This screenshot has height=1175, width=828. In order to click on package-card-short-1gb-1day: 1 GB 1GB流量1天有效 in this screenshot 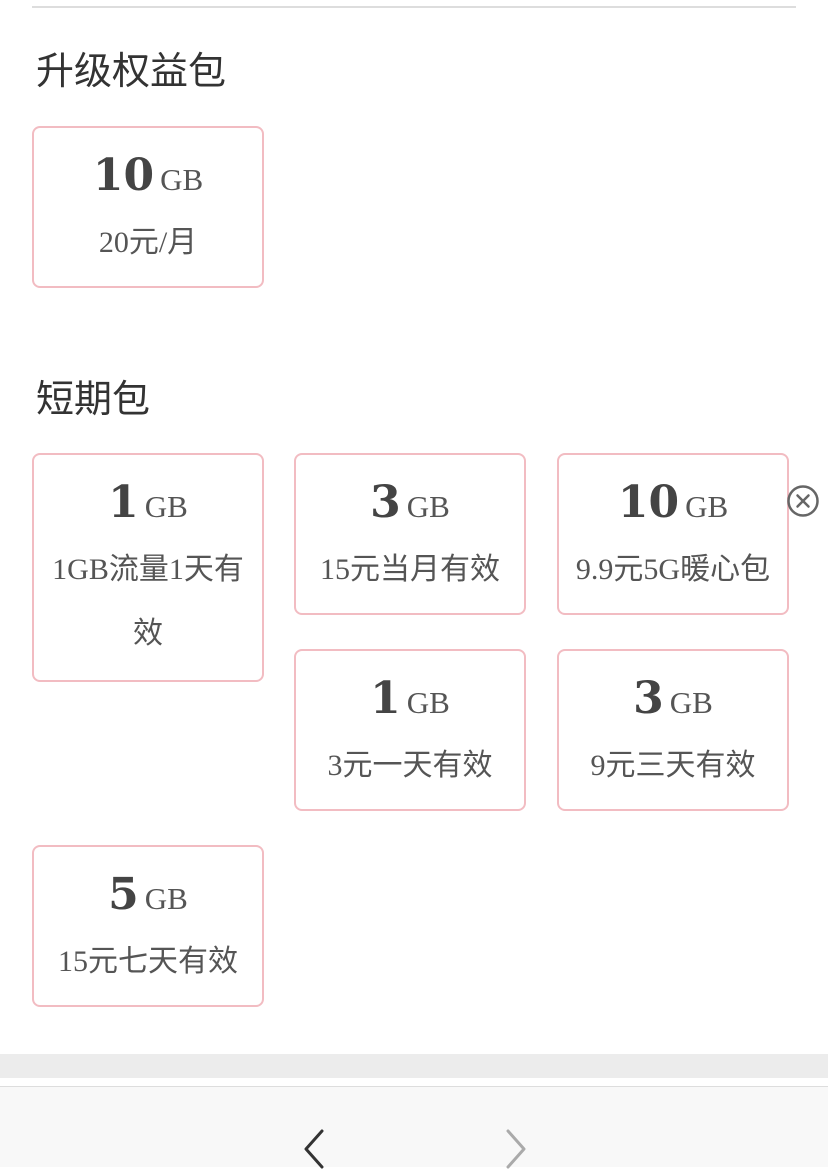, I will do `click(148, 567)`.